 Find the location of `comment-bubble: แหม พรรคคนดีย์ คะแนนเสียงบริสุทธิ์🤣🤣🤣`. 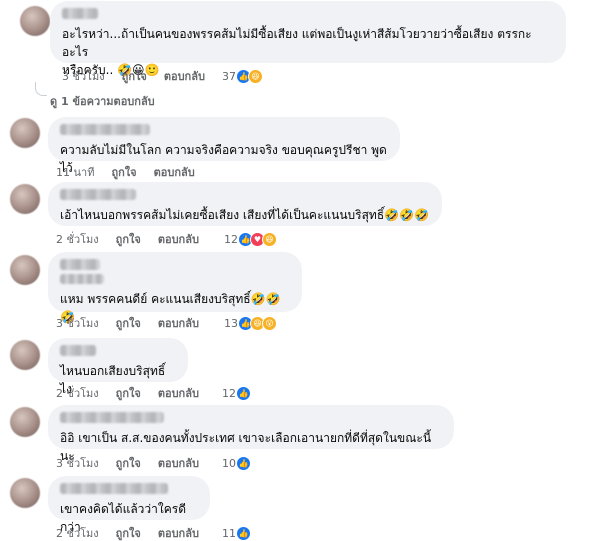

comment-bubble: แหม พรรคคนดีย์ คะแนนเสียงบริสุทธิ์🤣🤣🤣 is located at coordinates (175, 288).